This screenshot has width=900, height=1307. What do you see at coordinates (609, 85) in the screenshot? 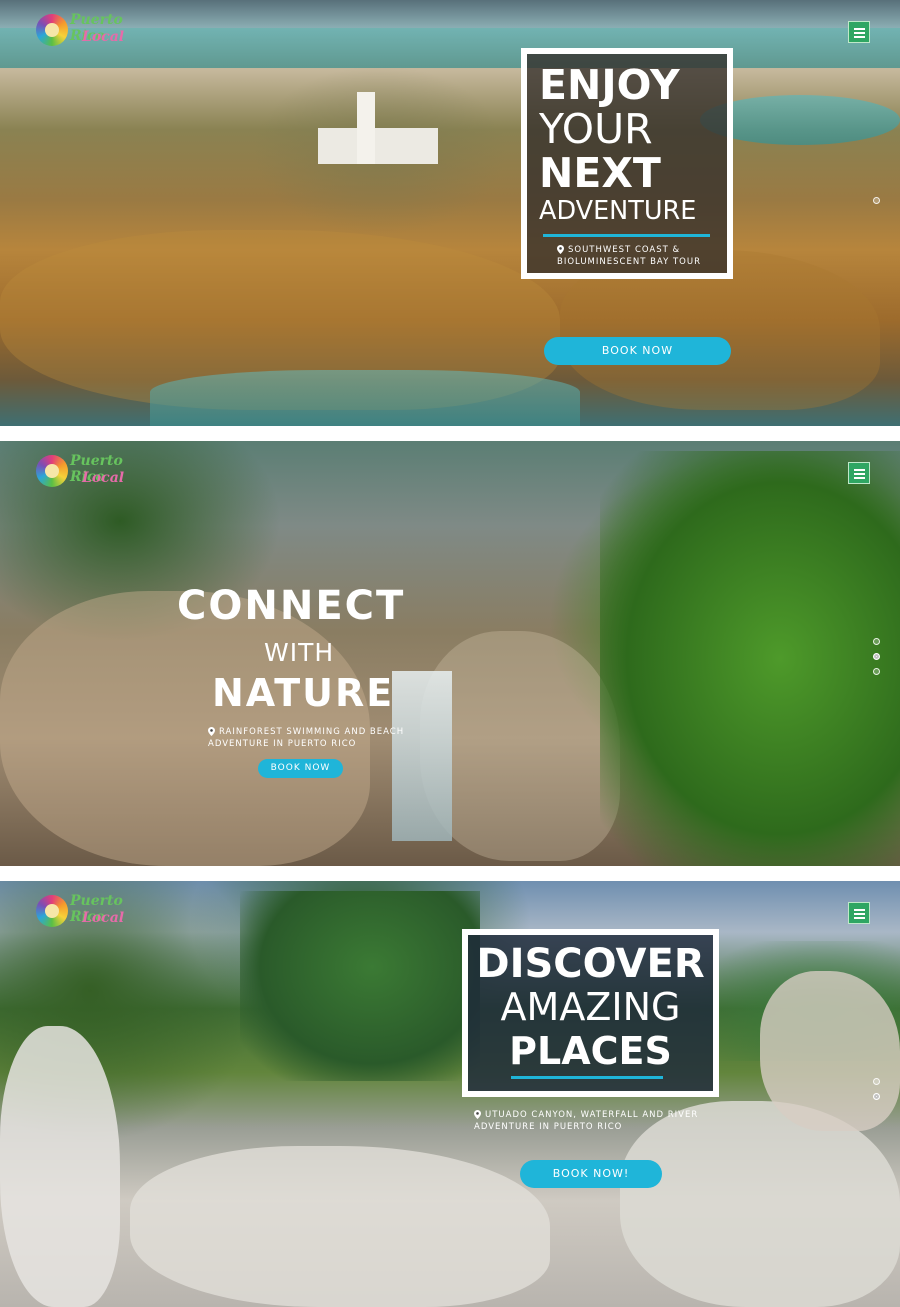
I see `headline-line-1: ENJOY` at bounding box center [609, 85].